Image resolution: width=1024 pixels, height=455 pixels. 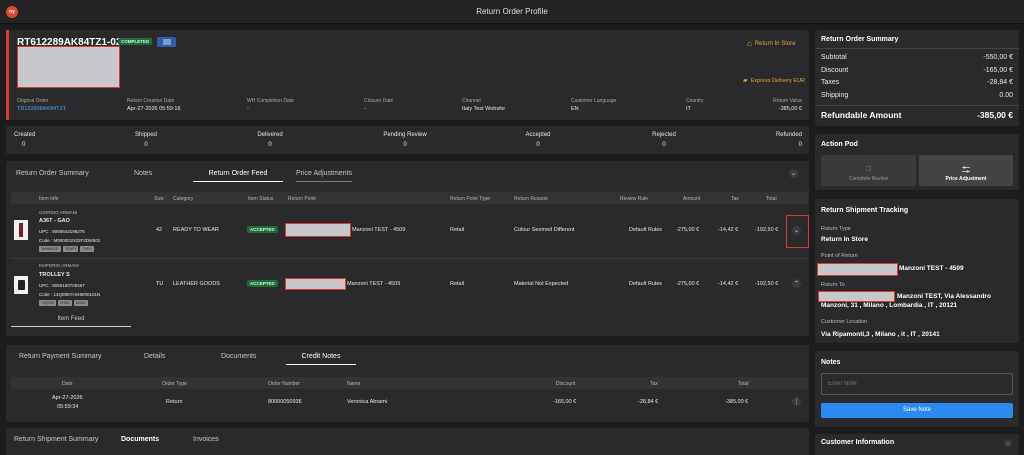 I want to click on original-order-link: TR122898AK84TZ1, so click(x=41, y=109).